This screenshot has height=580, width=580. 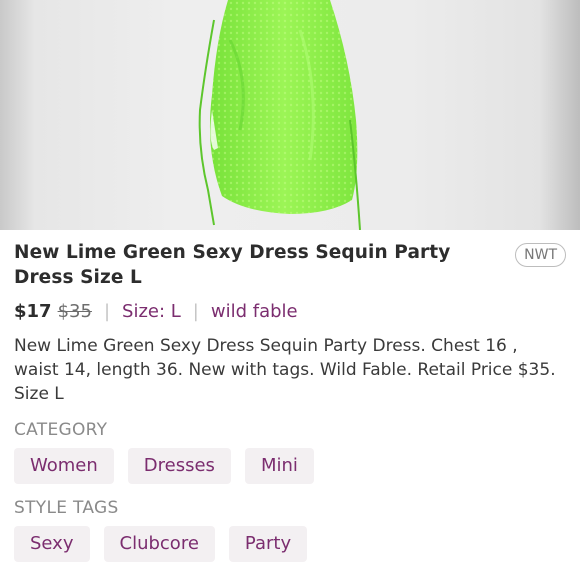 What do you see at coordinates (540, 255) in the screenshot?
I see `condition-badge: NWT` at bounding box center [540, 255].